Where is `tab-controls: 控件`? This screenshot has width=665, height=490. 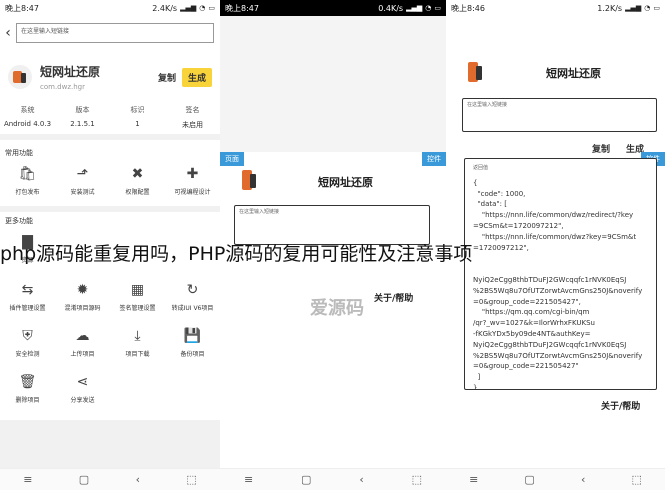 tab-controls: 控件 is located at coordinates (434, 159).